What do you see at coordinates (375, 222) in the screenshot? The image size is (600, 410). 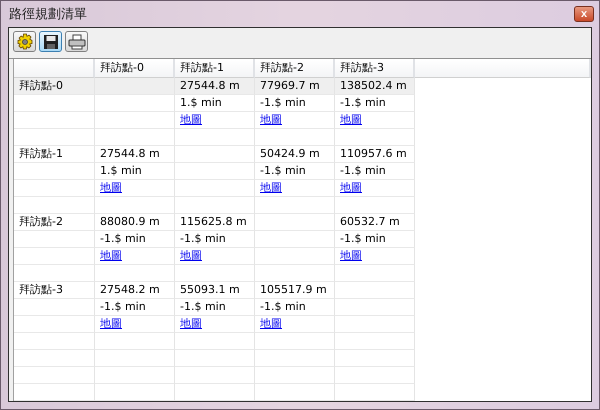 I see `table-cell: 60532.7 m` at bounding box center [375, 222].